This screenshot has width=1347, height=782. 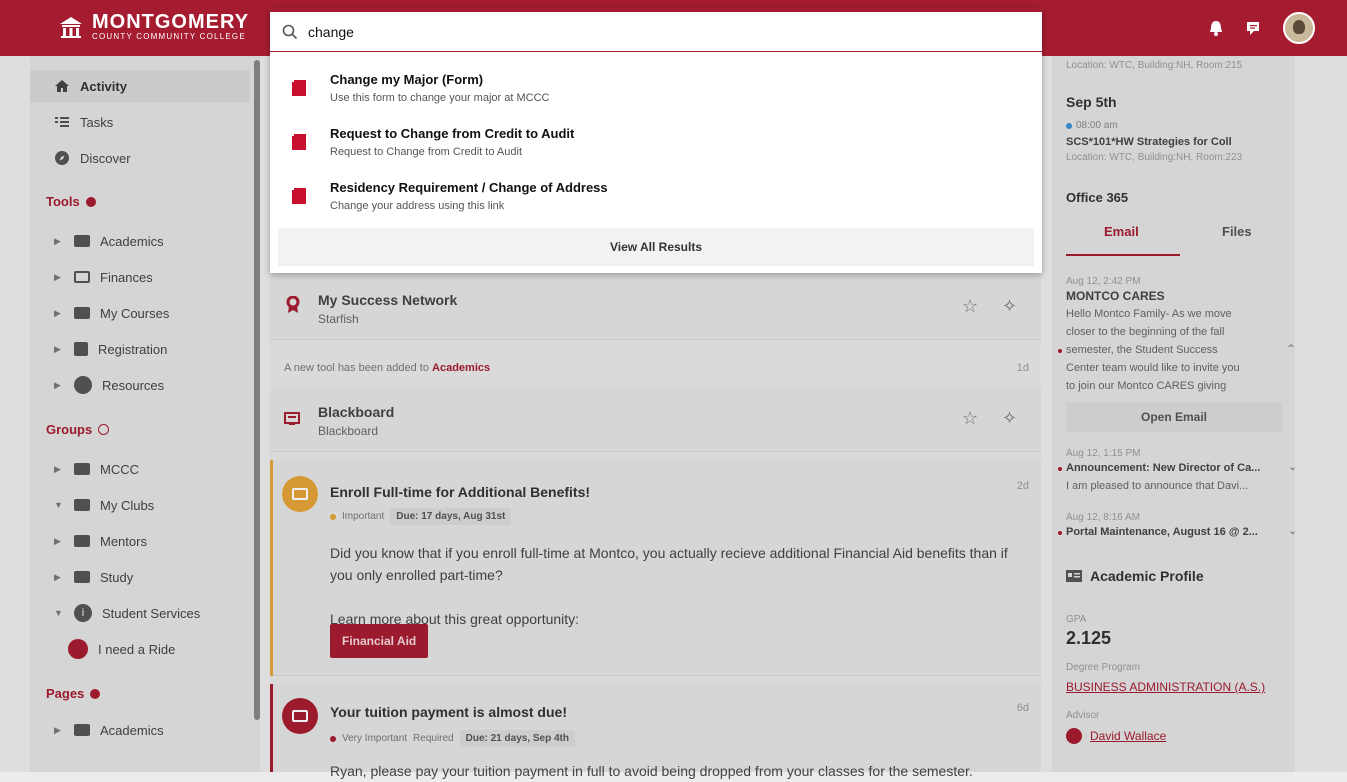 I want to click on email-time: Aug 12, 1:15 PM, so click(x=1103, y=453).